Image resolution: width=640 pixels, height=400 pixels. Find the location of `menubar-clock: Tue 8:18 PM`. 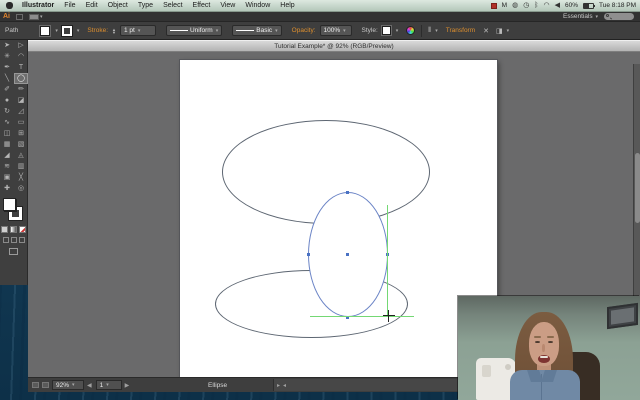

menubar-clock: Tue 8:18 PM is located at coordinates (617, 5).